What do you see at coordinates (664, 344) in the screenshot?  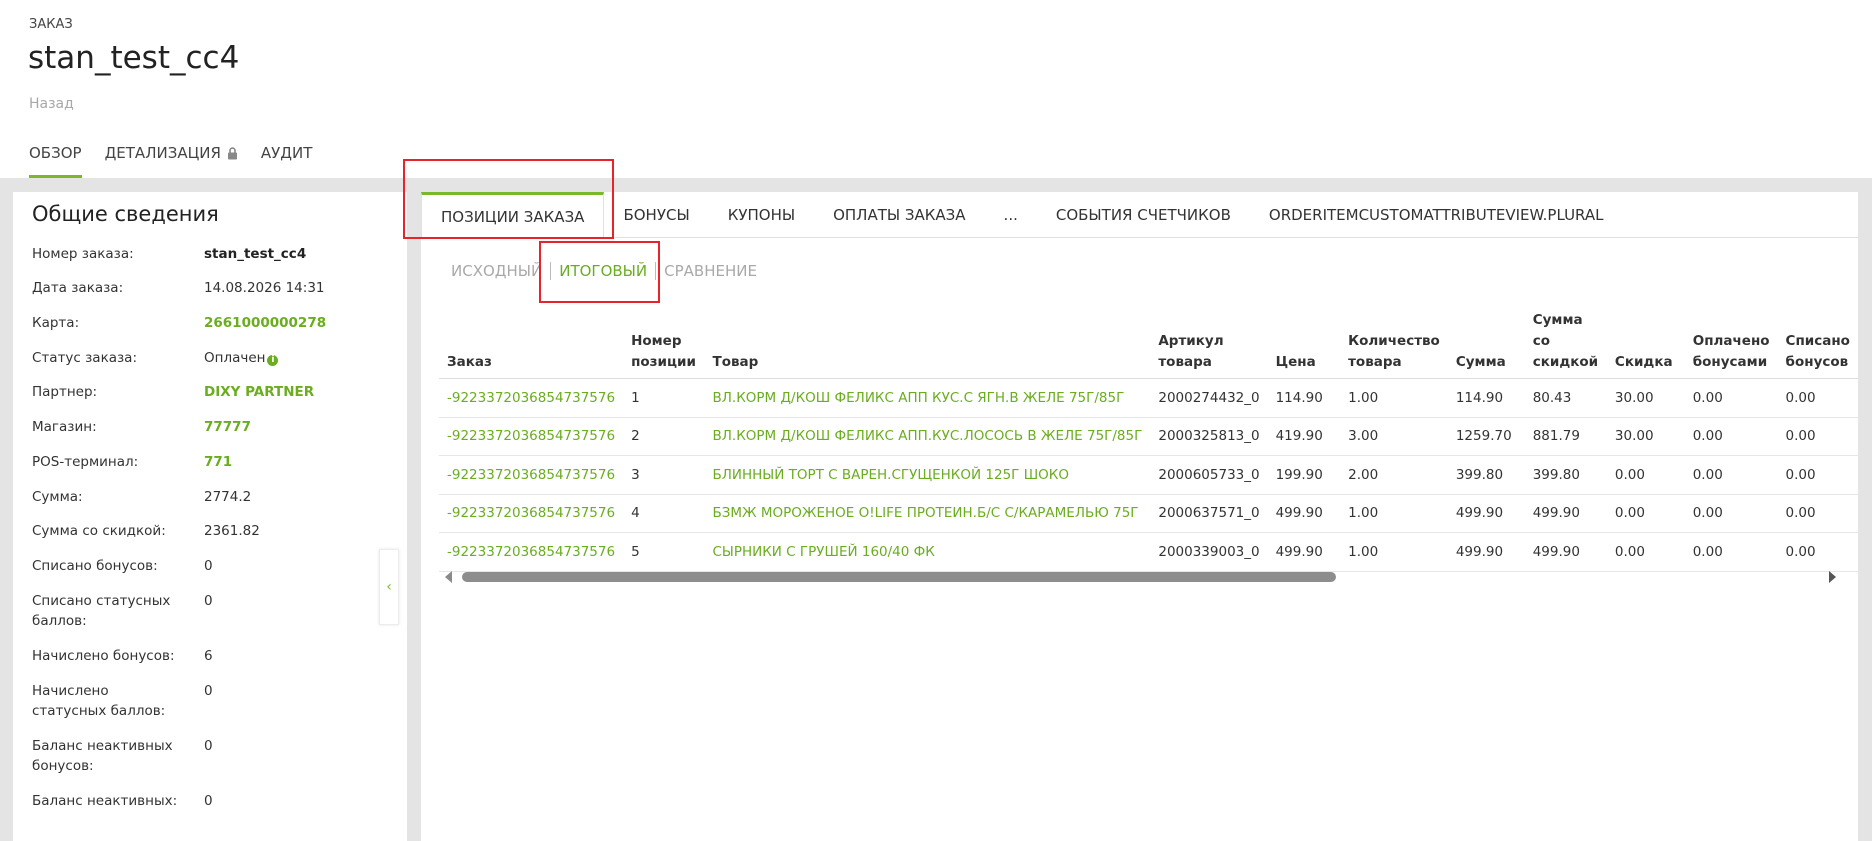 I see `column-header: Номер позиции` at bounding box center [664, 344].